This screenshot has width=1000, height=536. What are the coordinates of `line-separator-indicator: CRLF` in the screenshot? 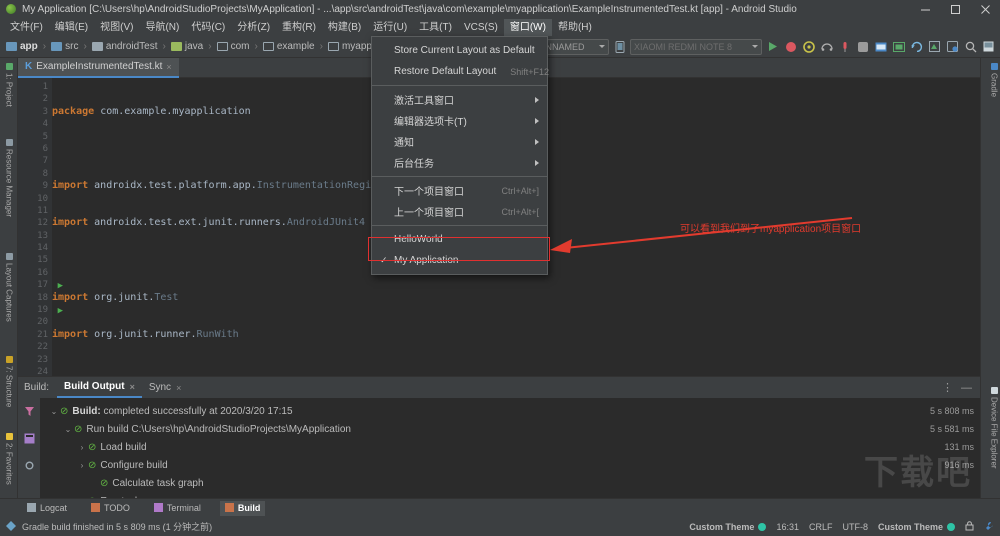 It's located at (821, 527).